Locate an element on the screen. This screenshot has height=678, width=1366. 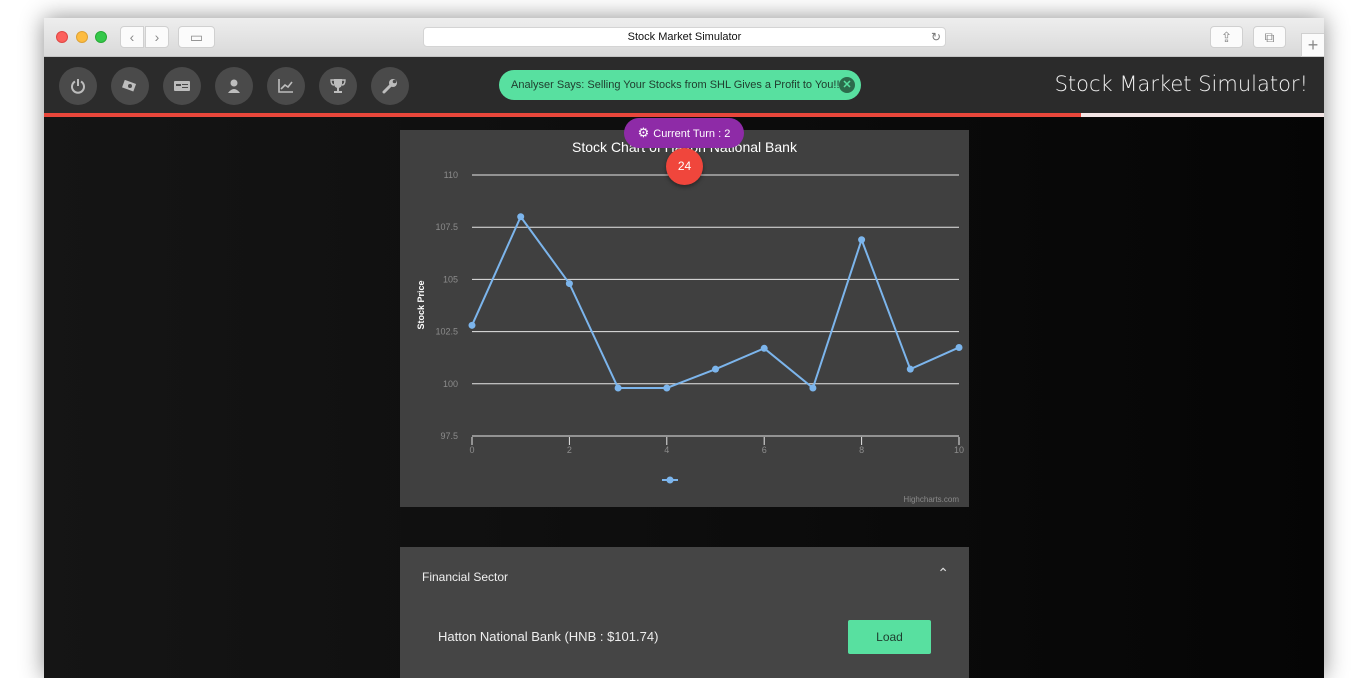
chevron-up-icon: ⌃ is located at coordinates (943, 573).